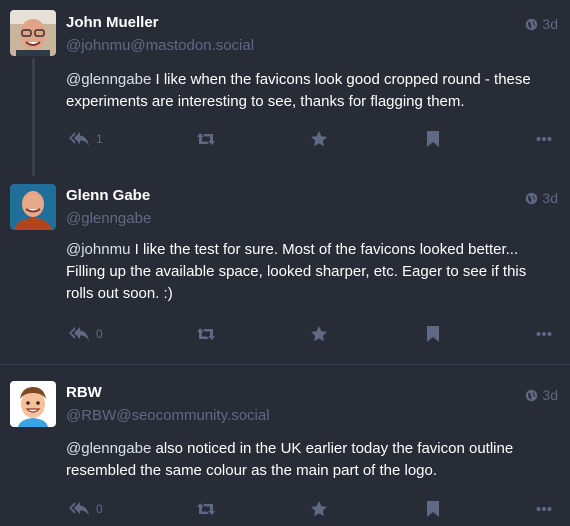  Describe the element at coordinates (112, 22) in the screenshot. I see `display-name: John Mueller` at that location.